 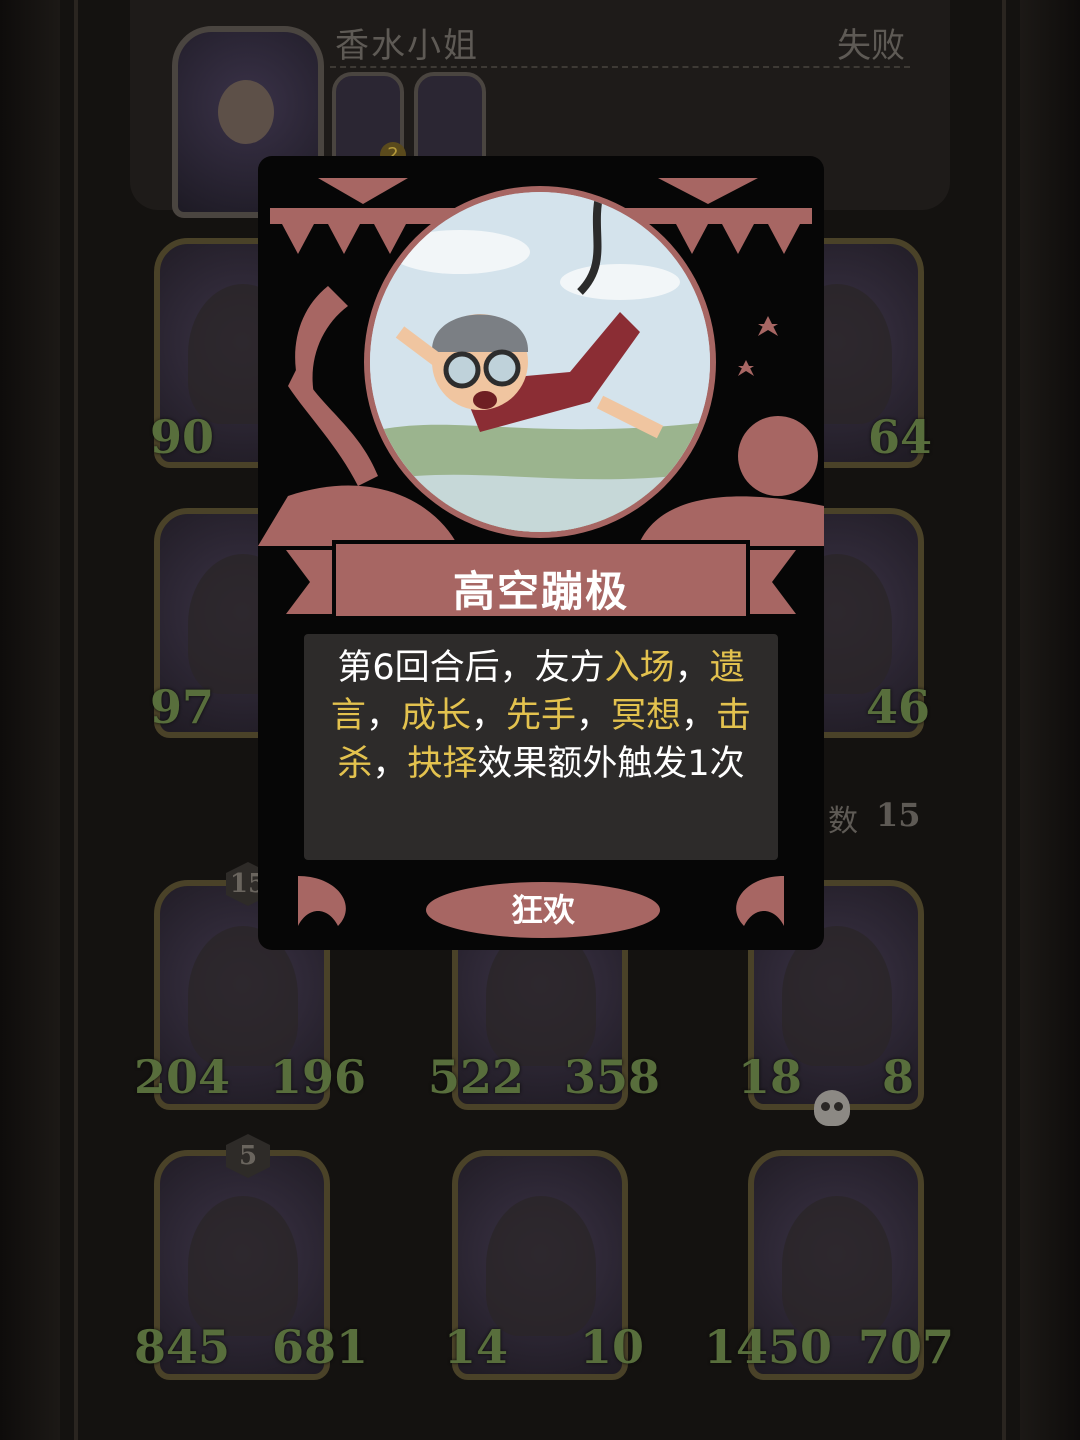 I want to click on right-rail, so click(x=1004, y=720).